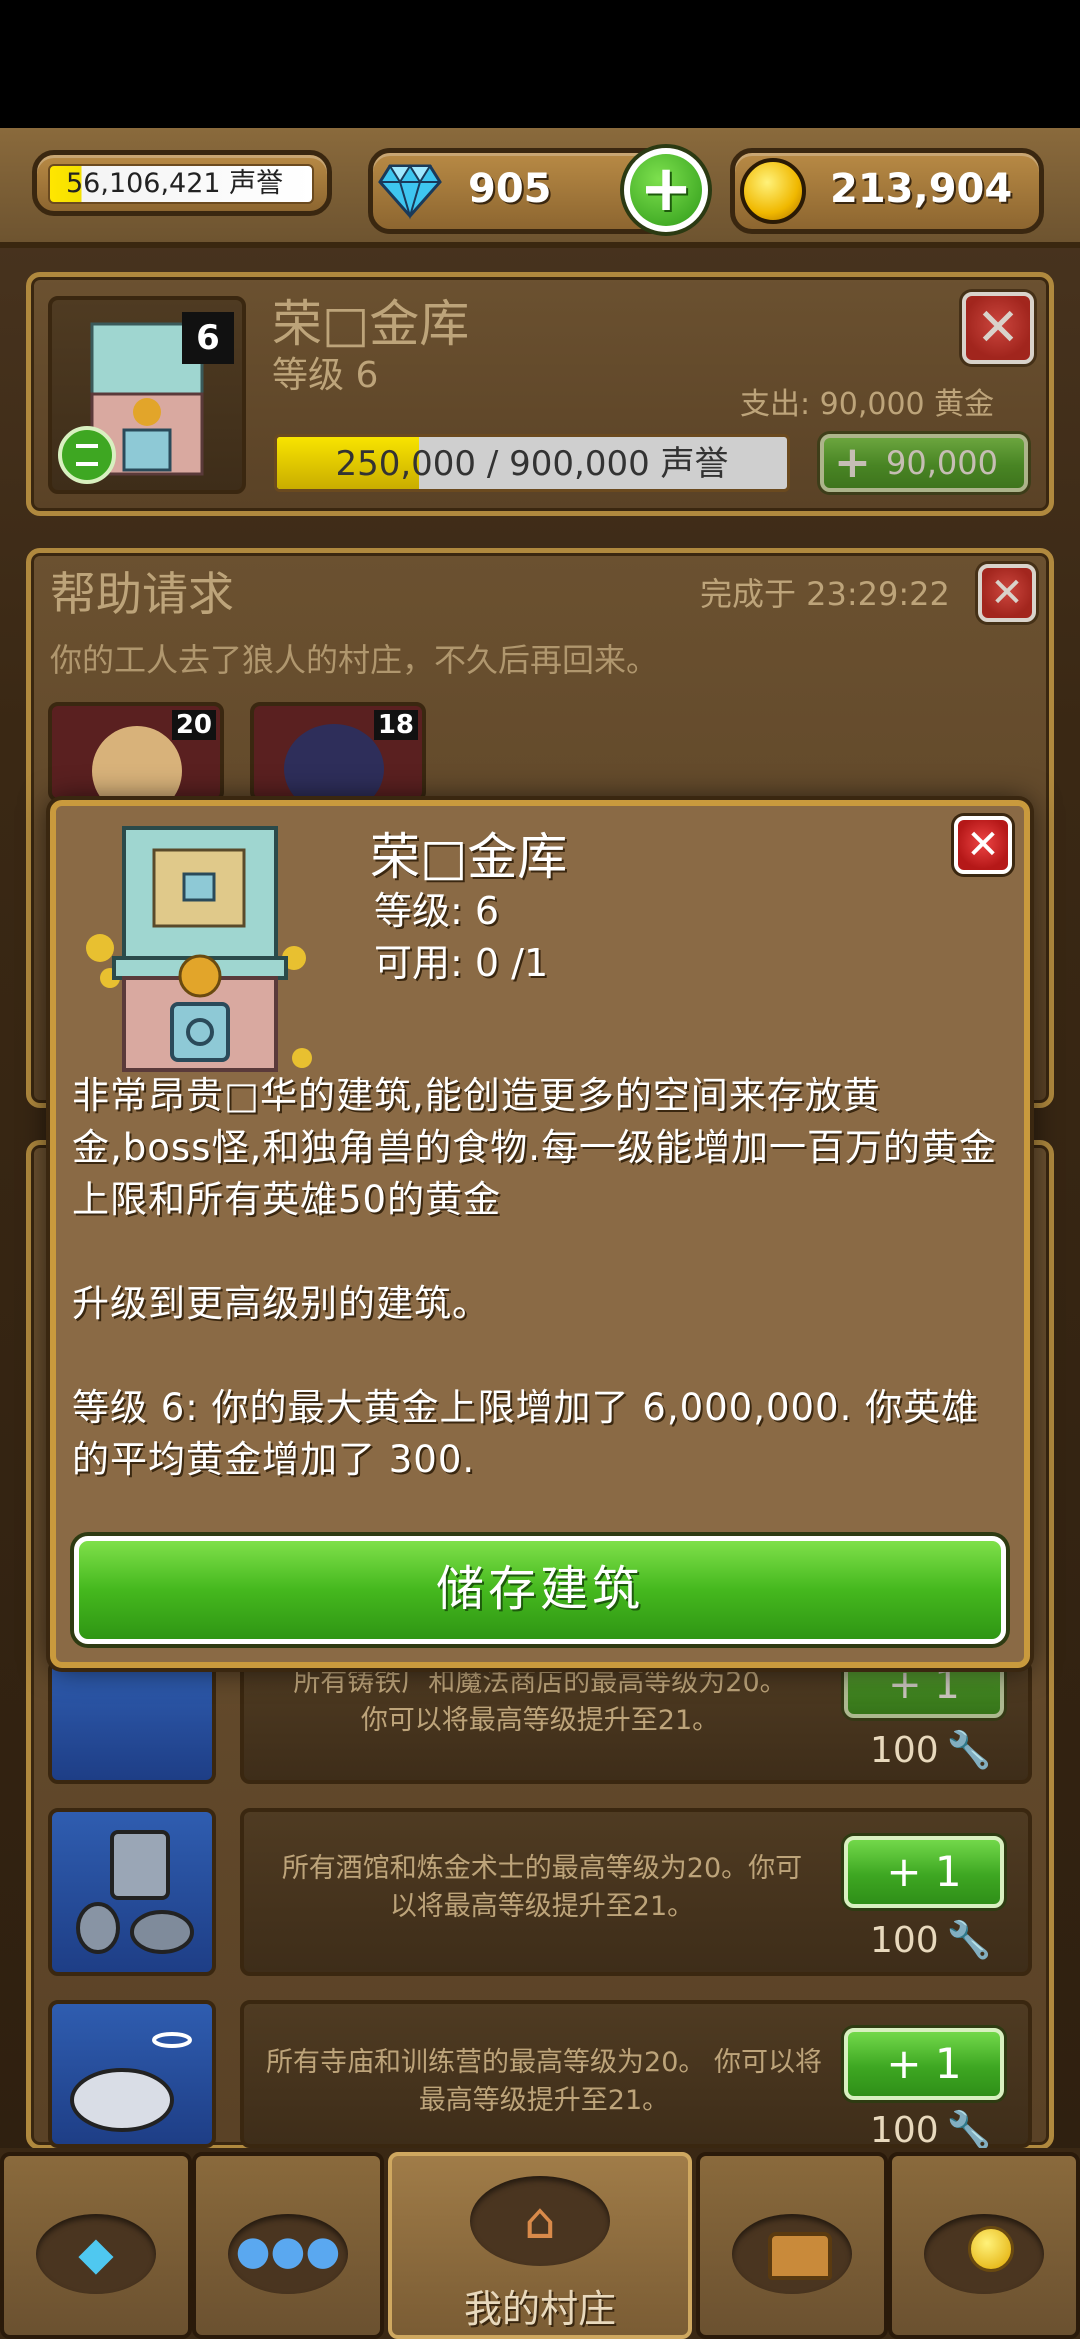 The width and height of the screenshot is (1080, 2339). What do you see at coordinates (132, 2074) in the screenshot?
I see `upgrade-icon-temple` at bounding box center [132, 2074].